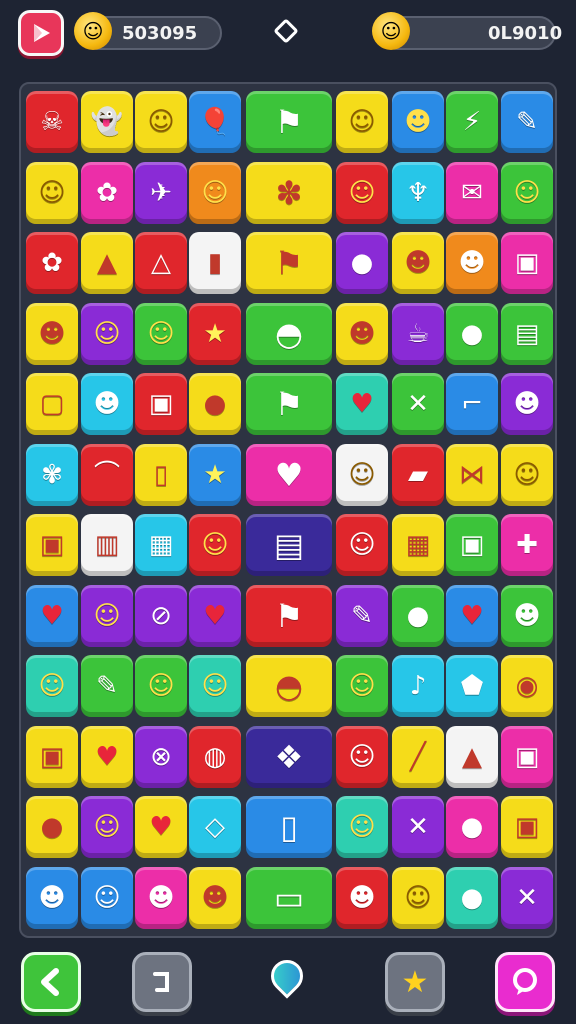 This screenshot has height=1024, width=576. What do you see at coordinates (215, 263) in the screenshot?
I see `tile-bottle: ▮` at bounding box center [215, 263].